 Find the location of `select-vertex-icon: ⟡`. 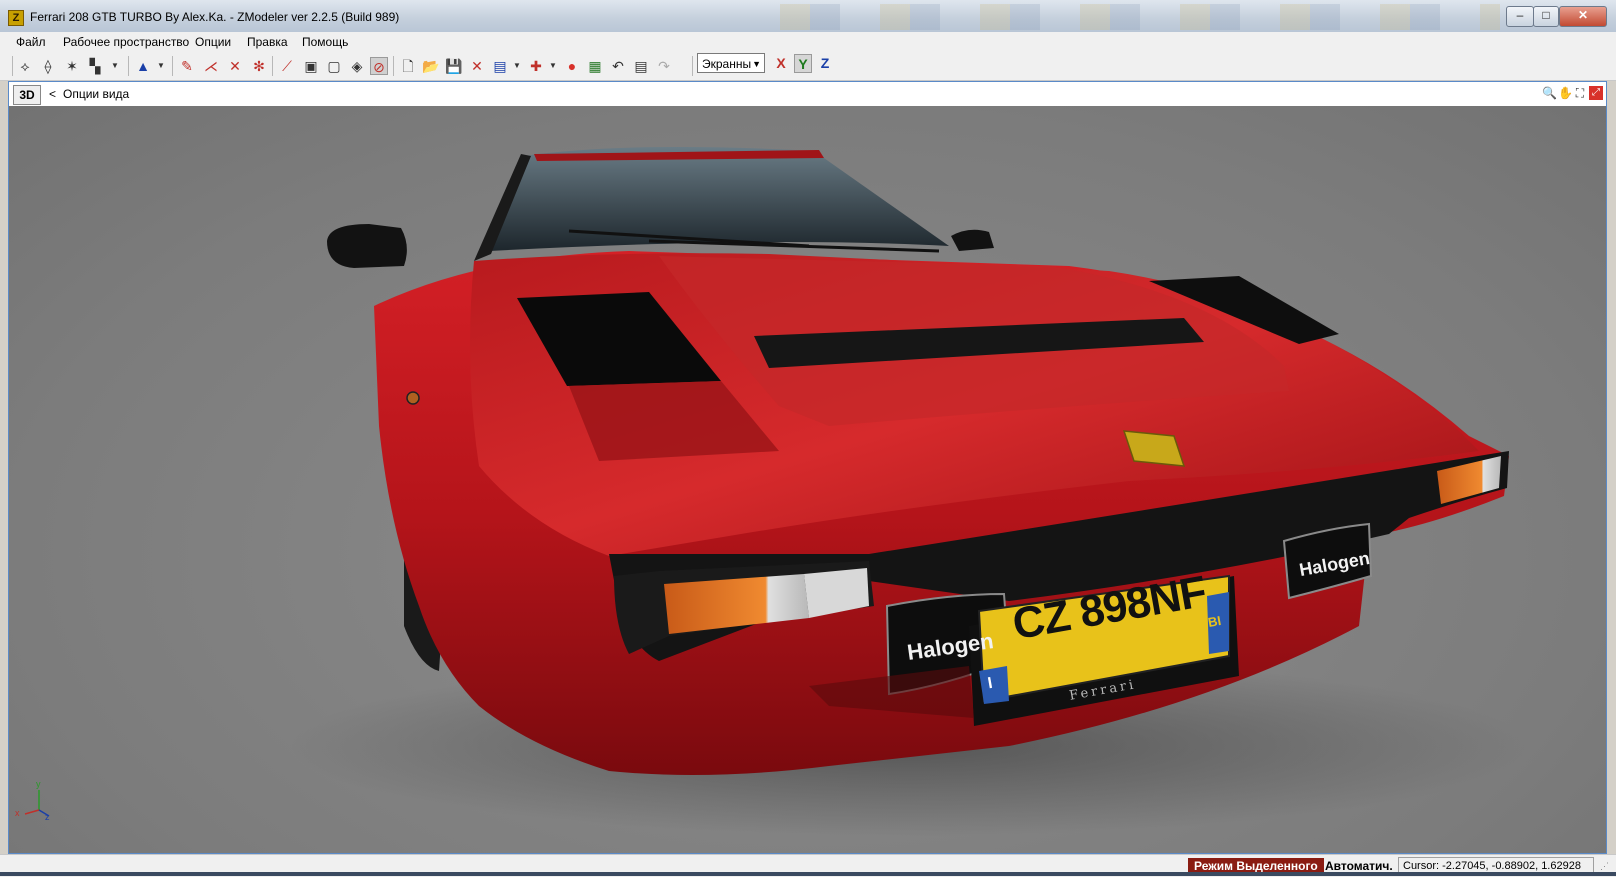

select-vertex-icon: ⟡ is located at coordinates (25, 66).